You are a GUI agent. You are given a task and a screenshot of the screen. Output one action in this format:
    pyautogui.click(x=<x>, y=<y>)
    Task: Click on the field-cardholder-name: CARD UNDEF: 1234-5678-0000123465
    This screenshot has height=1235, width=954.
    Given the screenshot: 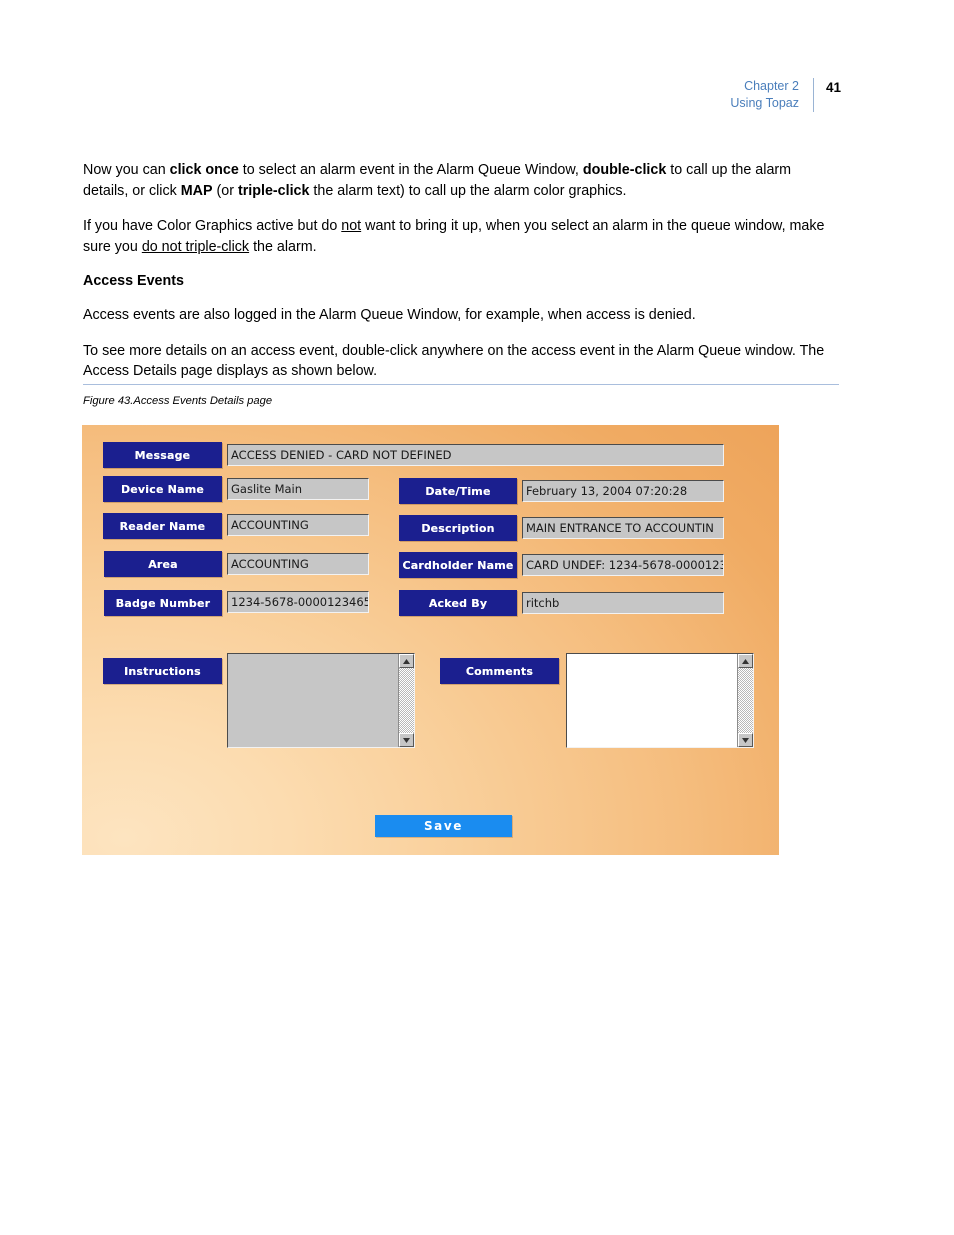 What is the action you would take?
    pyautogui.click(x=623, y=565)
    